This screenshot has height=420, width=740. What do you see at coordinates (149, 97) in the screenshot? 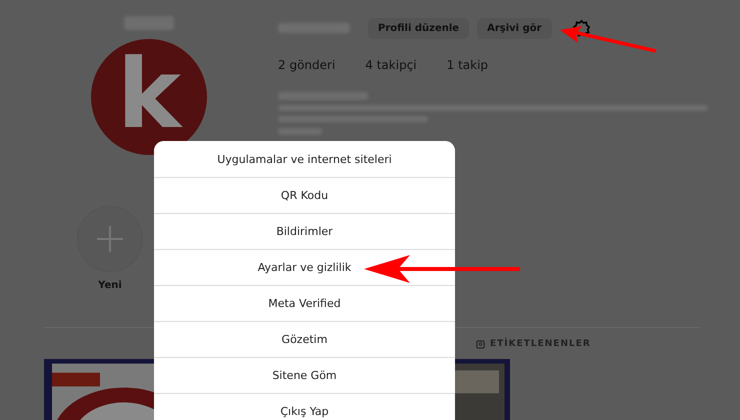
I see `profile-avatar: k` at bounding box center [149, 97].